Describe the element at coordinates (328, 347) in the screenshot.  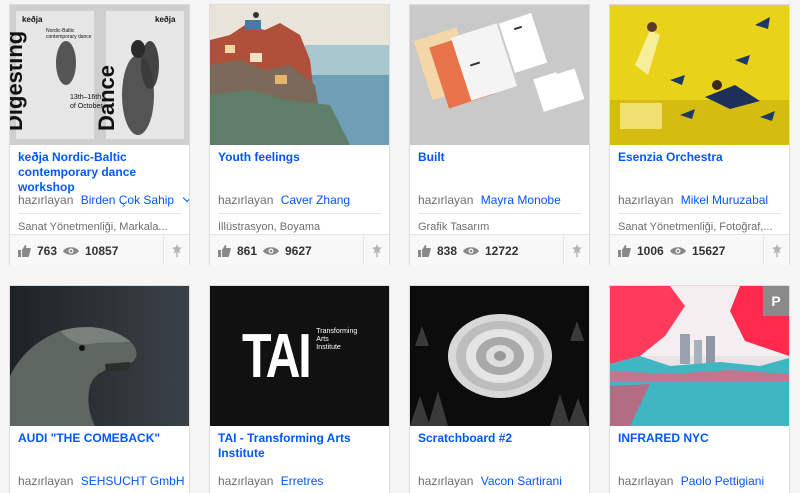
I see `tai-logo-line: Institute` at that location.